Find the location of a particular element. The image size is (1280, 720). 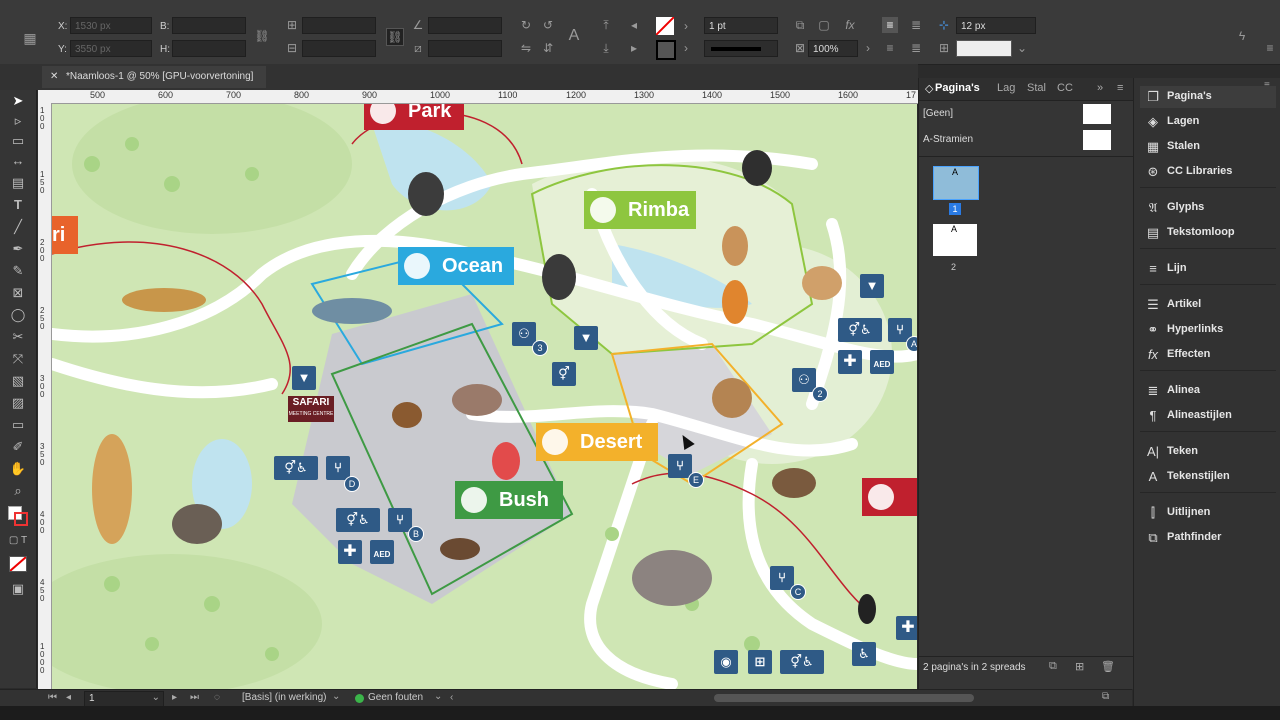

screen-mode-icon: ▣ is located at coordinates (18, 589).